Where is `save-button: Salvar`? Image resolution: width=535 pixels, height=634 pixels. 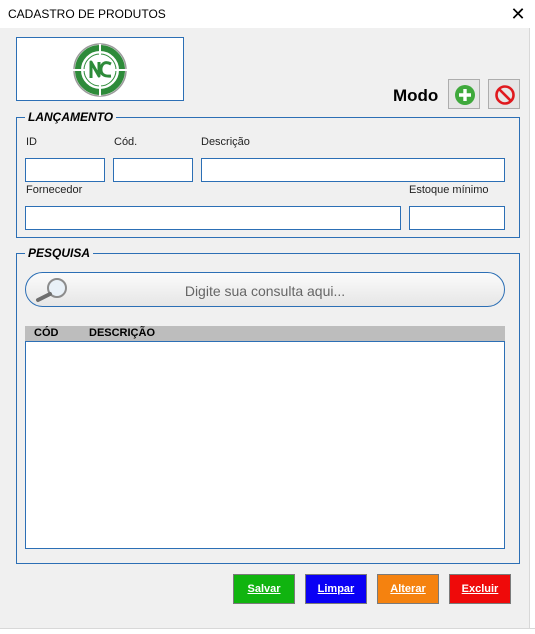 save-button: Salvar is located at coordinates (264, 589).